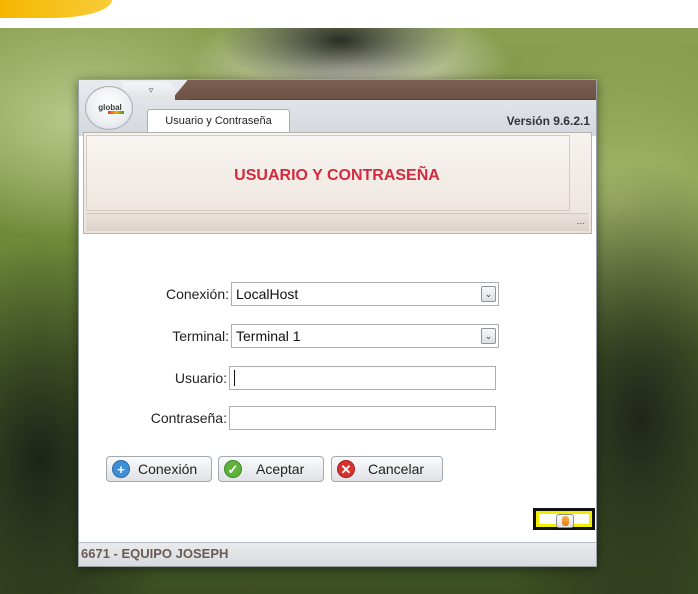 The width and height of the screenshot is (698, 594). I want to click on tab-usuario-contrasena: Usuario y Contraseña, so click(218, 120).